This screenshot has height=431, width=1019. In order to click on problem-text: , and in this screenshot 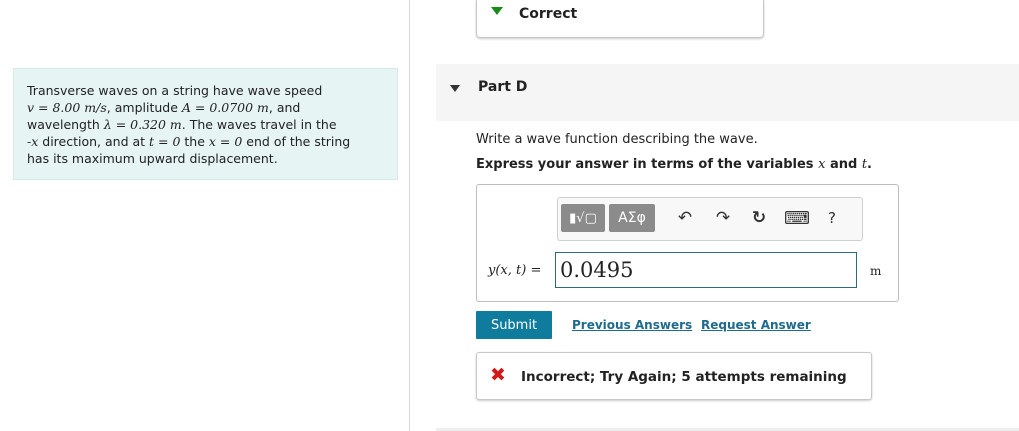, I will do `click(284, 107)`.